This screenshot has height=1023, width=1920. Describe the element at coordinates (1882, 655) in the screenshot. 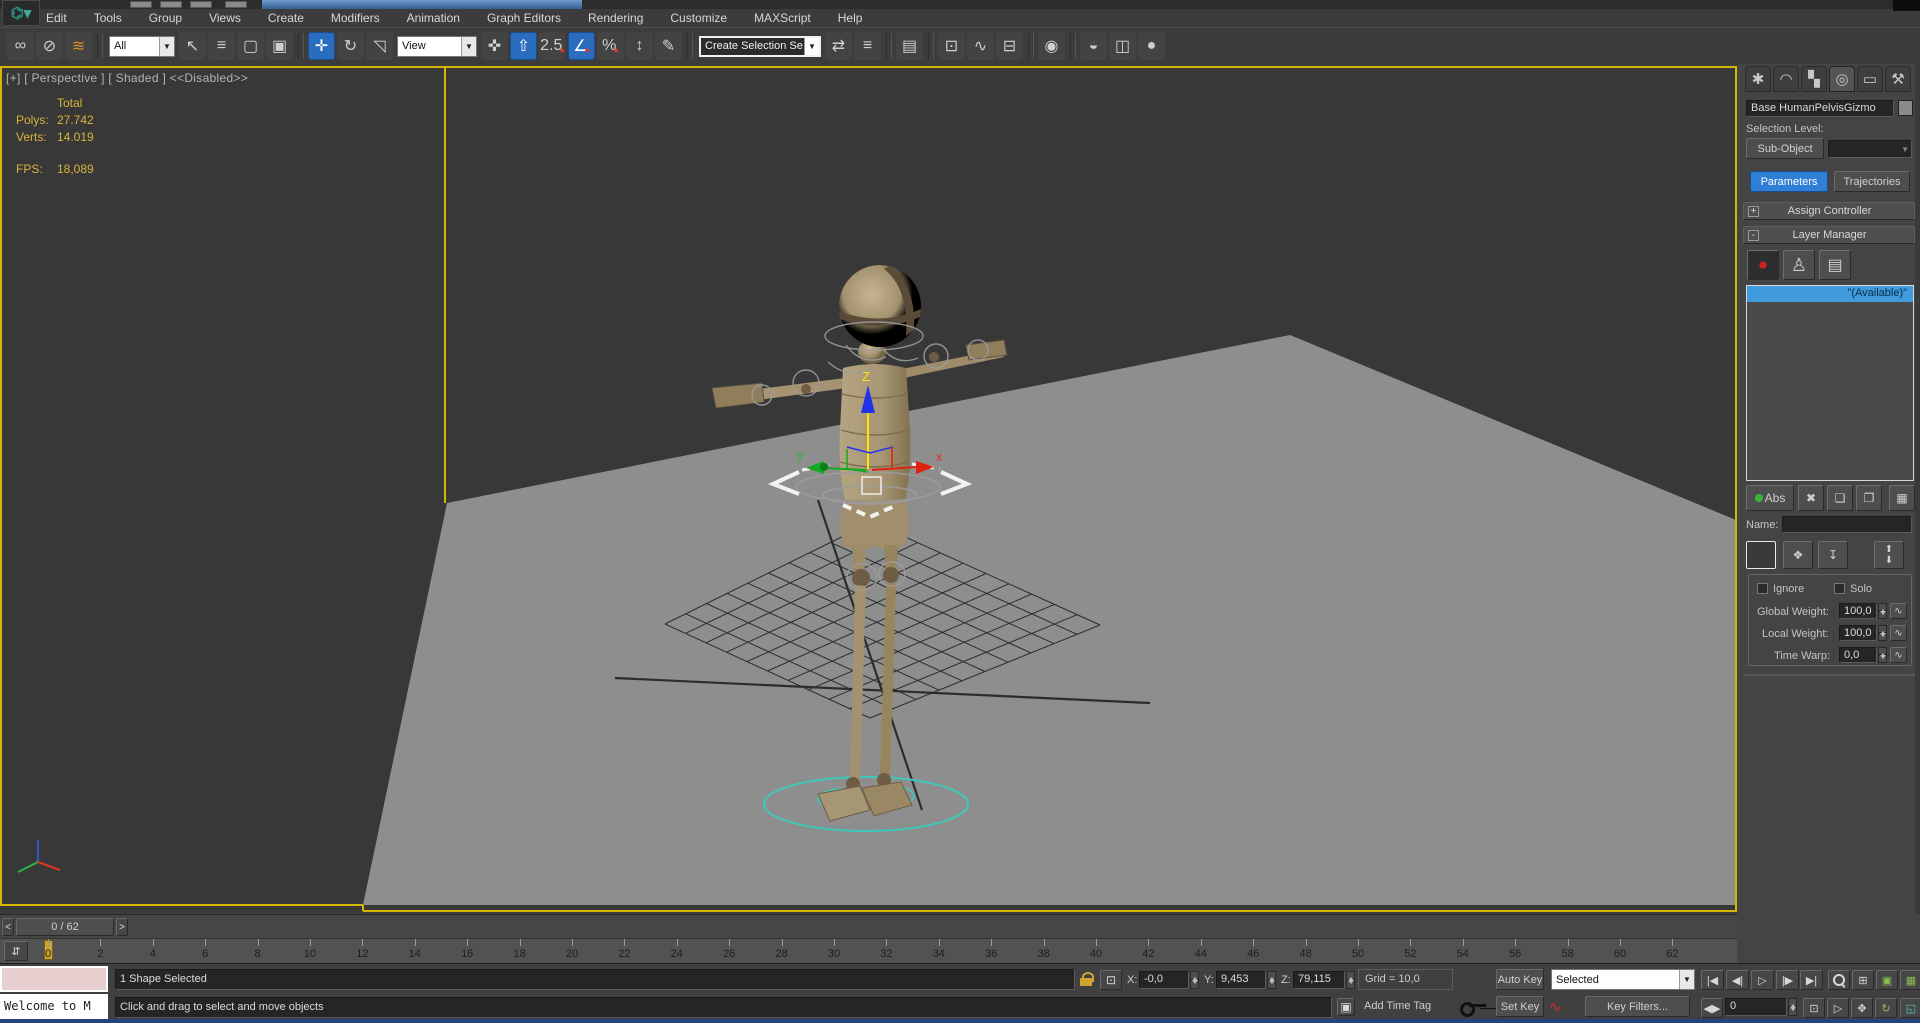

I see `time-warp-spinner` at that location.